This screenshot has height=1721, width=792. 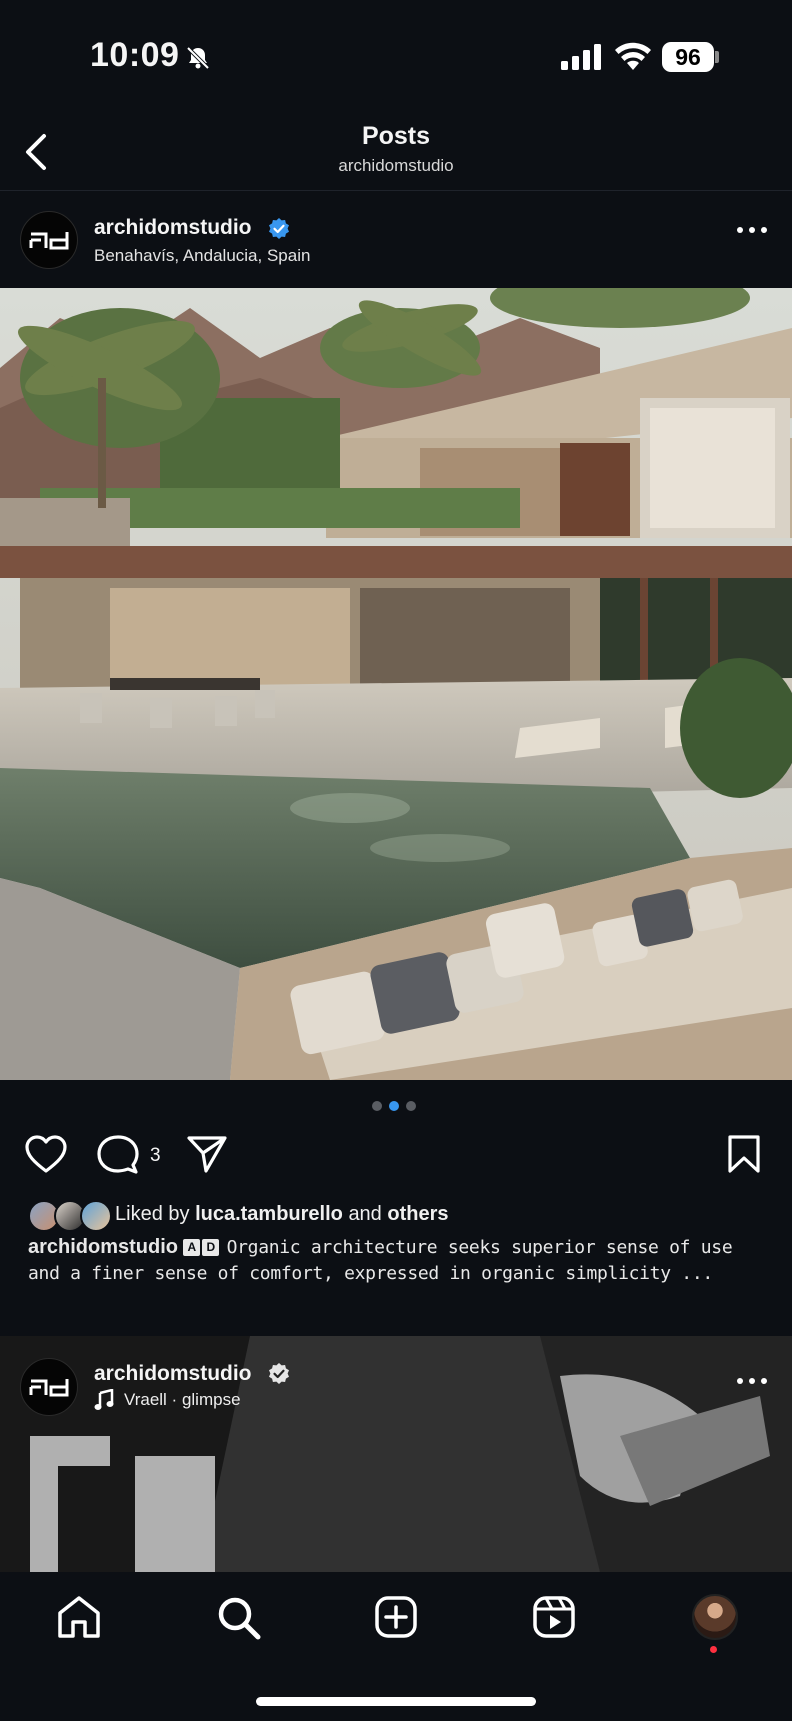 I want to click on liked-by-prefix: Liked by, so click(x=152, y=1214).